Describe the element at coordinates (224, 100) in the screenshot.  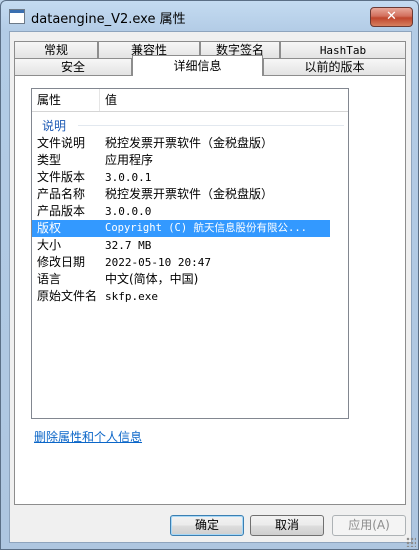
I see `column-header-value: 值` at that location.